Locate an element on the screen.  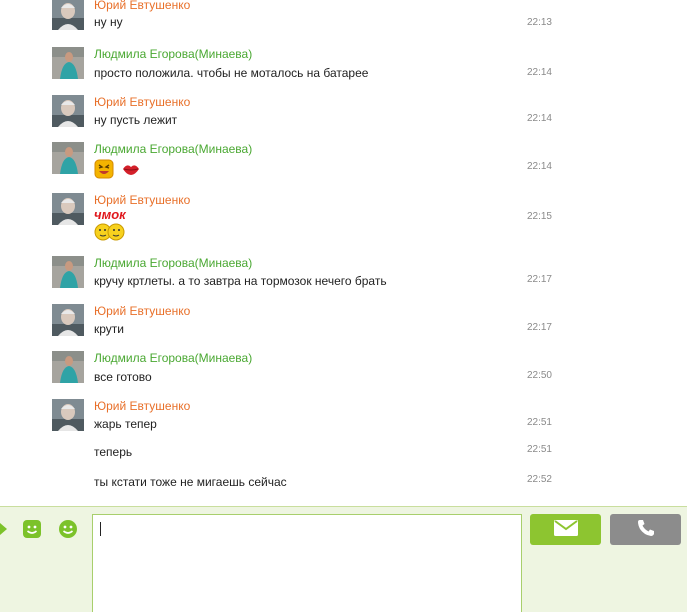
message: Юрий Евтушенко чмок 22:15 is located at coordinates (302, 218).